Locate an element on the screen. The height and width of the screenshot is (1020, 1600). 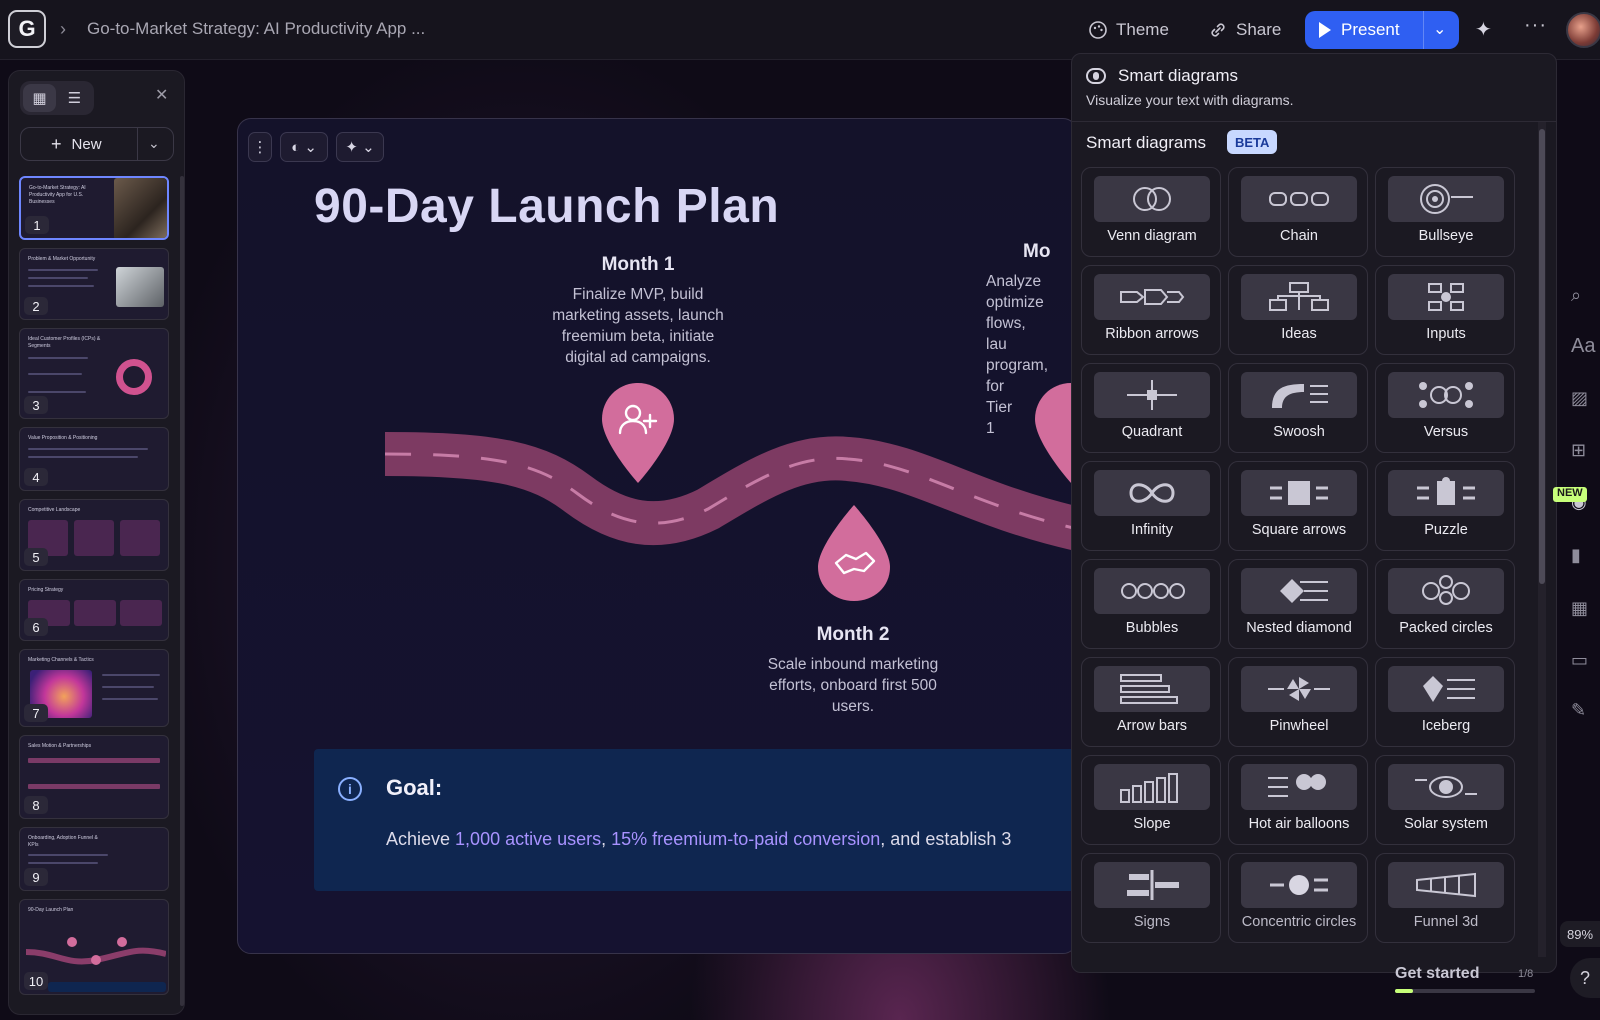
diagram-option-chain: Chain is located at coordinates (1298, 212).